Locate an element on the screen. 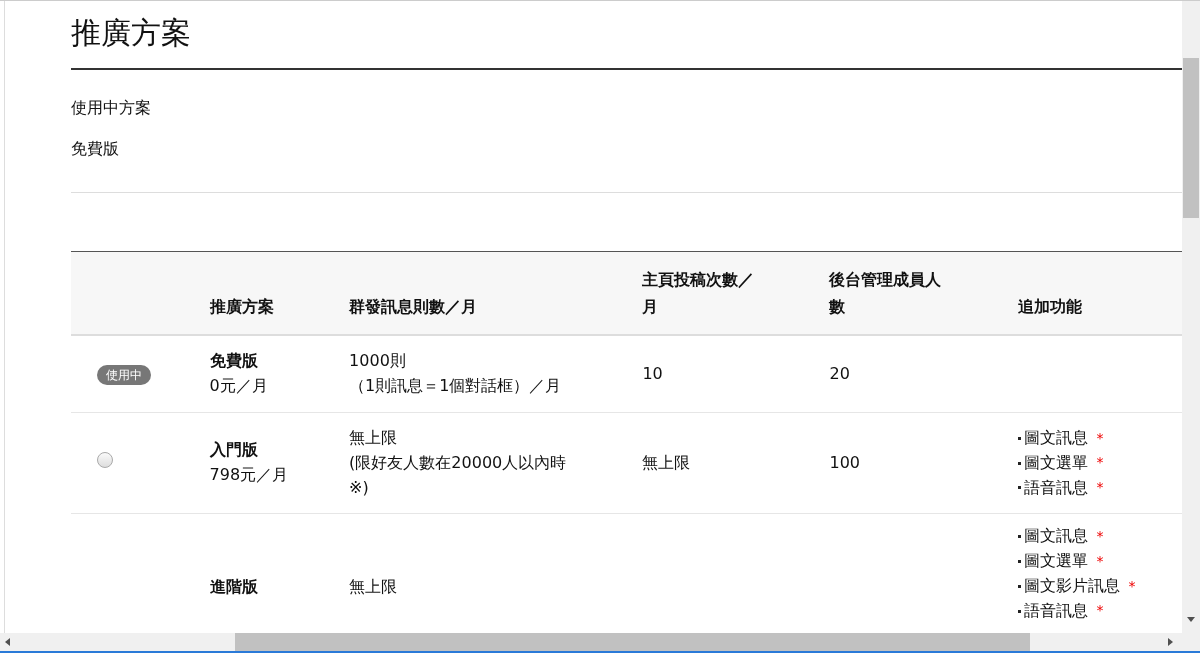 The height and width of the screenshot is (653, 1200). message-quota: (限好友人數在20000人以內時※) is located at coordinates (458, 475).